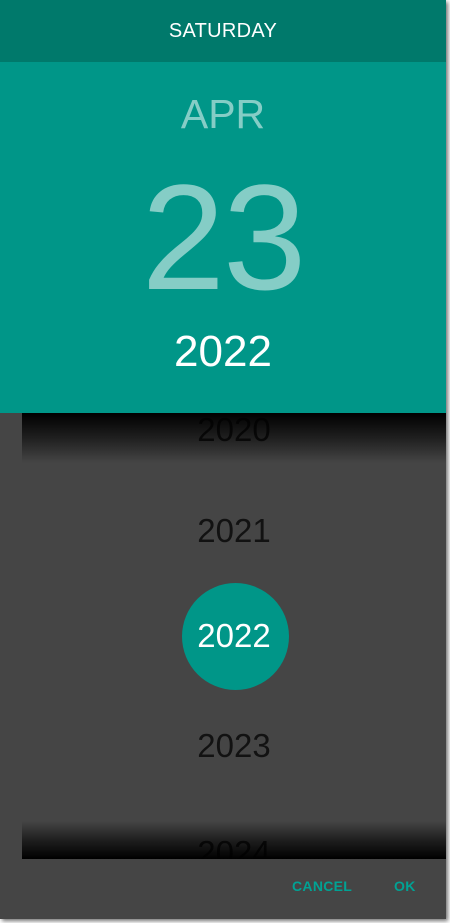 The width and height of the screenshot is (450, 923). Describe the element at coordinates (234, 430) in the screenshot. I see `year-item-label: 2020` at that location.